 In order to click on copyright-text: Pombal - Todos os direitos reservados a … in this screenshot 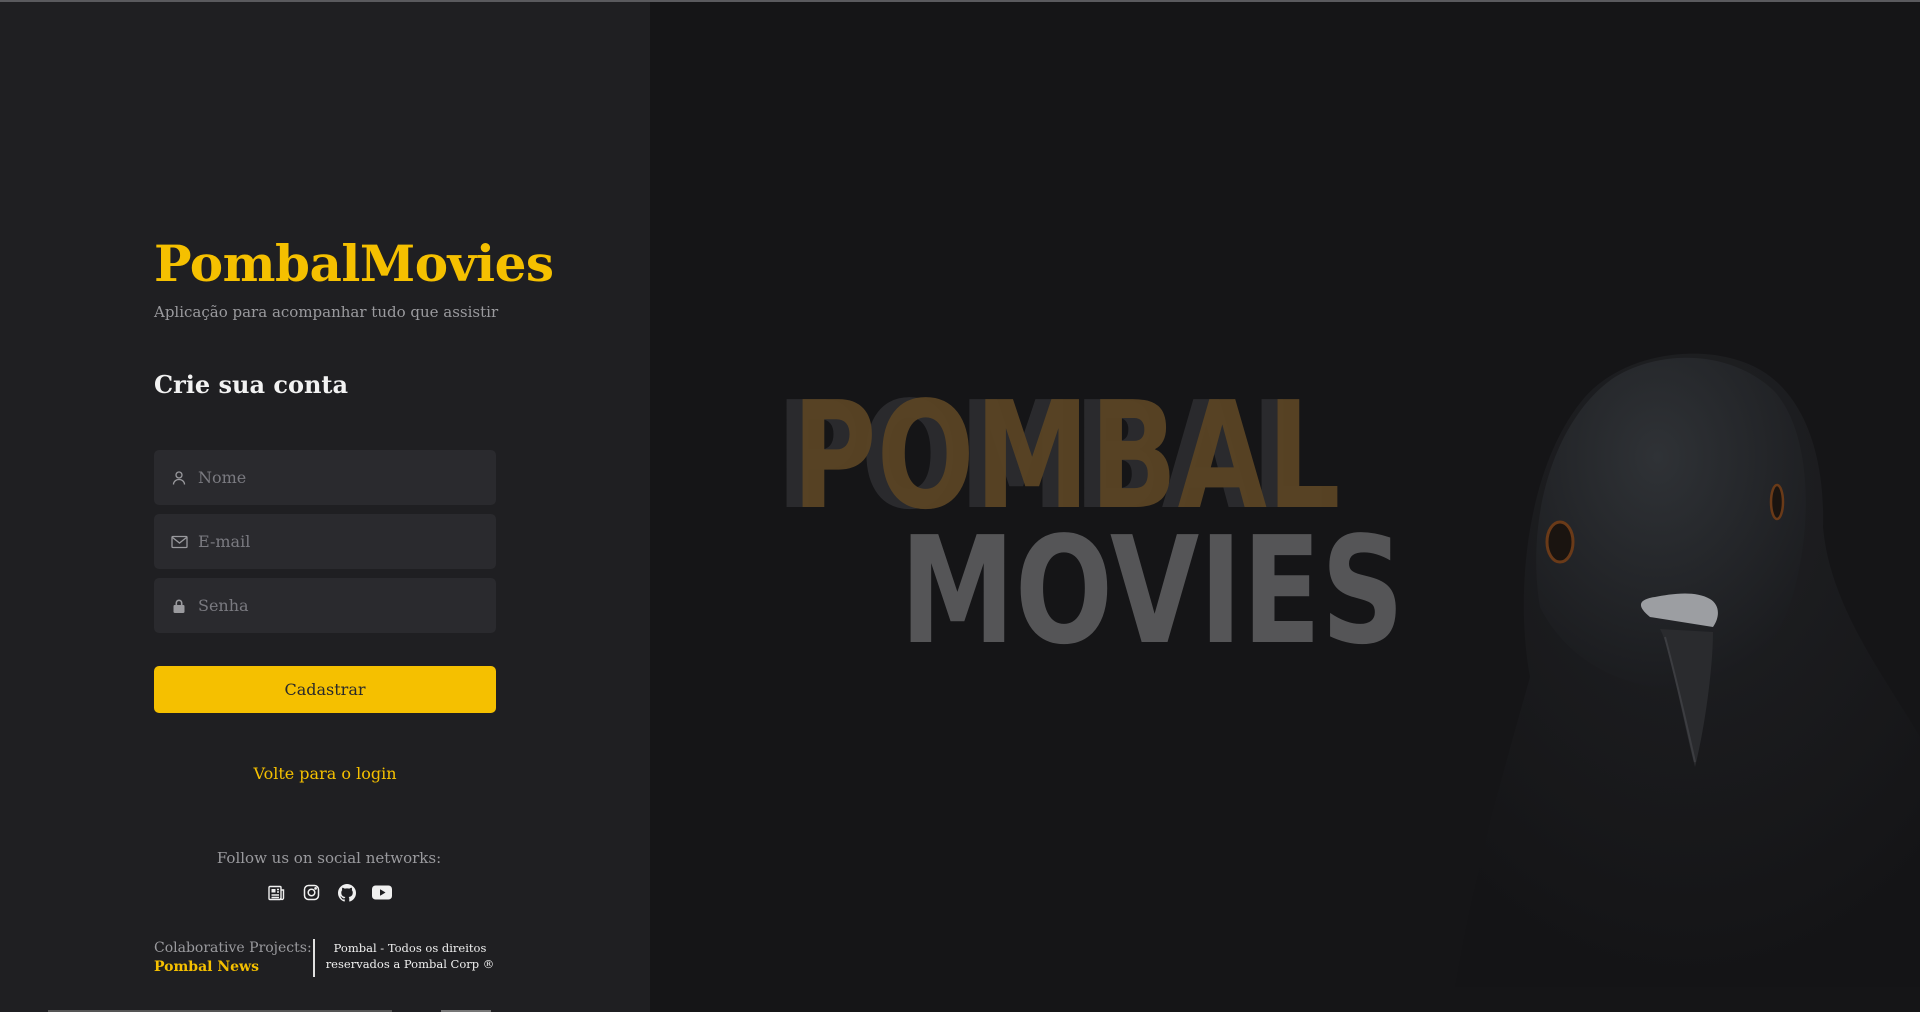, I will do `click(410, 956)`.